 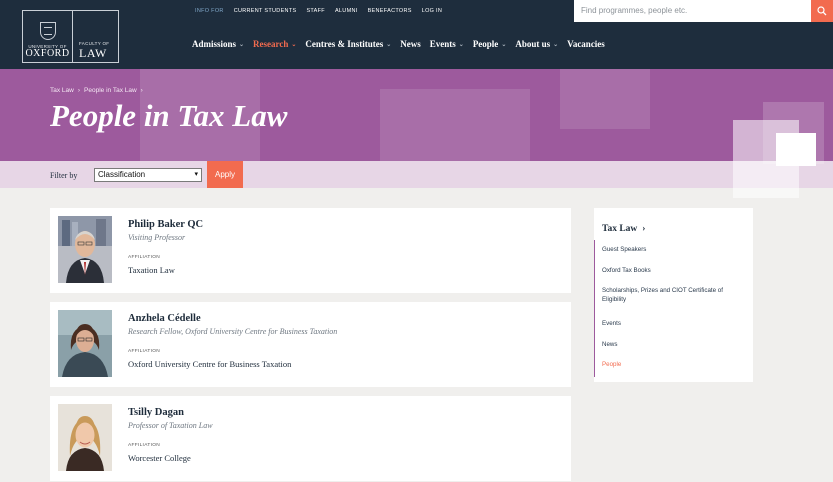 I want to click on sidebar-title-label: Tax Law, so click(x=620, y=229).